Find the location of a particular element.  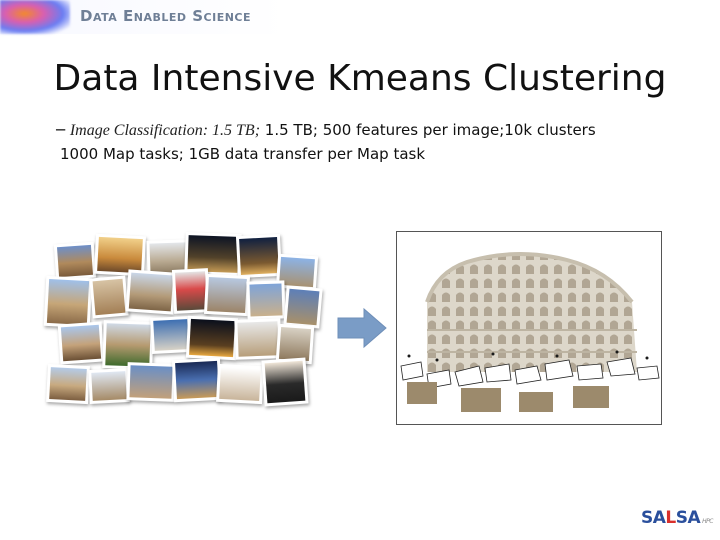

logo-part-2: L is located at coordinates (670, 518).